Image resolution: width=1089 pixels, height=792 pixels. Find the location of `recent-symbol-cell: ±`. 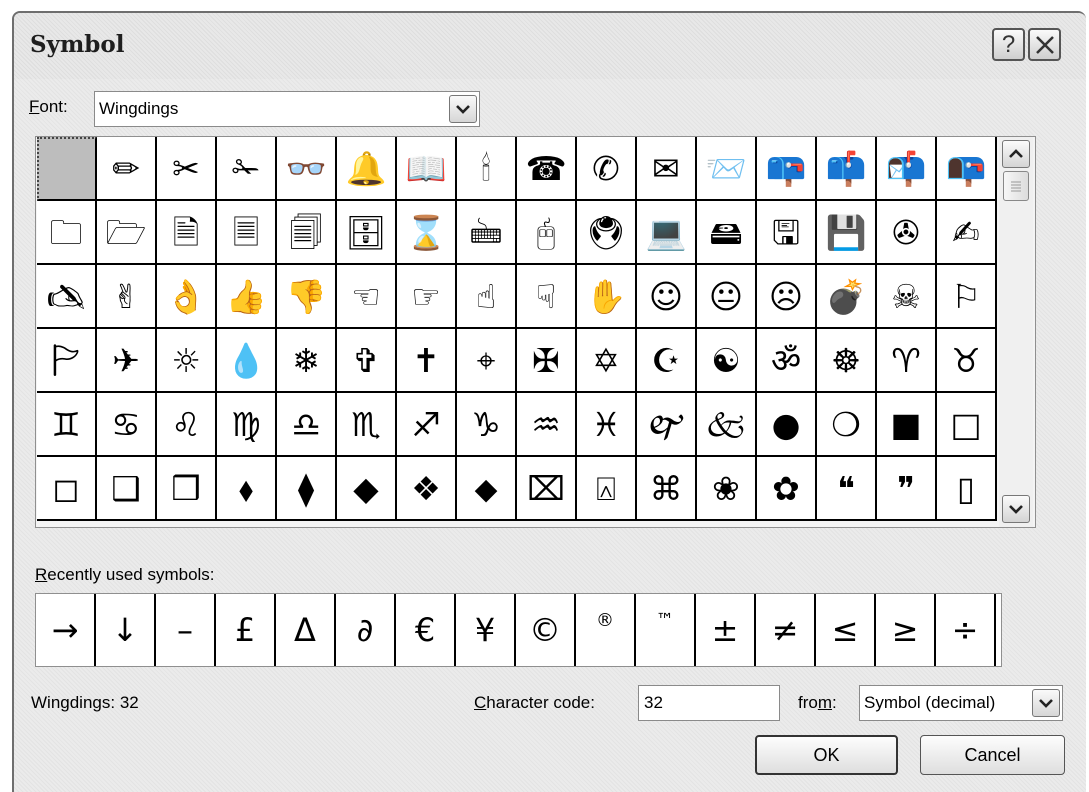

recent-symbol-cell: ± is located at coordinates (726, 630).